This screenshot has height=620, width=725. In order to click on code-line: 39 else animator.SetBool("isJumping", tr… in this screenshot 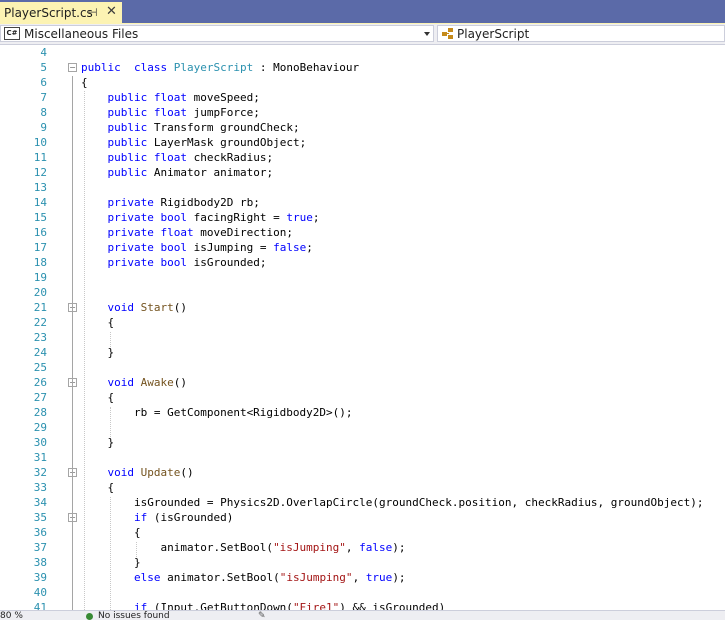, I will do `click(362, 577)`.